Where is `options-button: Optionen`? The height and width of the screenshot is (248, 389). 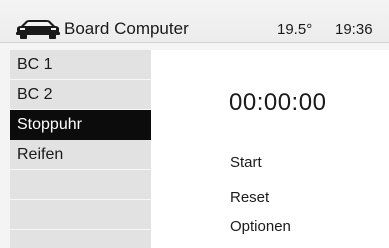 options-button: Optionen is located at coordinates (260, 227).